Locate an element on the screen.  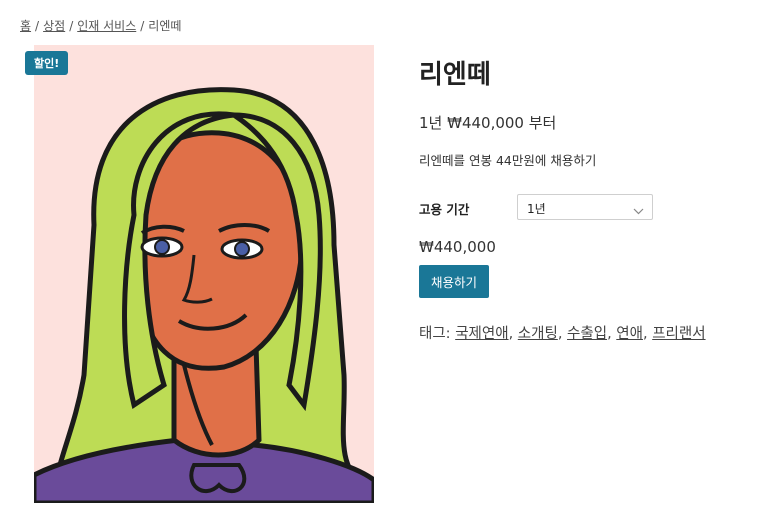
chevron-down-icon is located at coordinates (638, 210).